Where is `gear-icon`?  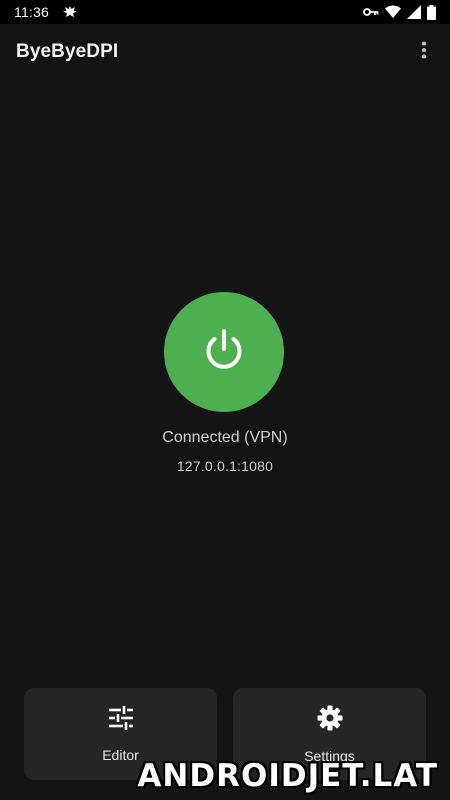
gear-icon is located at coordinates (330, 720).